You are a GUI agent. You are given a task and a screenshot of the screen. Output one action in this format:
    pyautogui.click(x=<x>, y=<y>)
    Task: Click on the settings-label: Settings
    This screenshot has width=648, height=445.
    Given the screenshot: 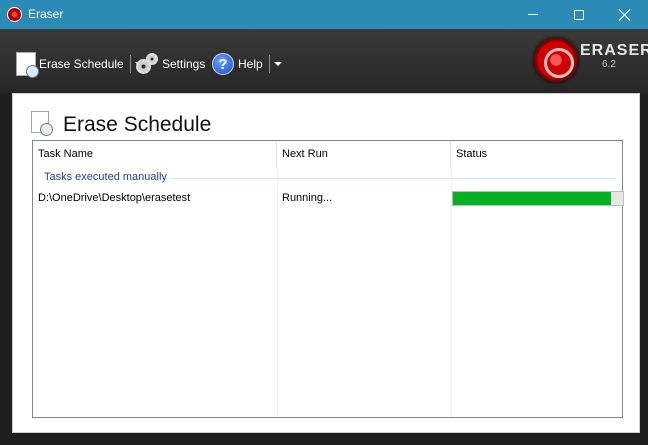 What is the action you would take?
    pyautogui.click(x=184, y=64)
    